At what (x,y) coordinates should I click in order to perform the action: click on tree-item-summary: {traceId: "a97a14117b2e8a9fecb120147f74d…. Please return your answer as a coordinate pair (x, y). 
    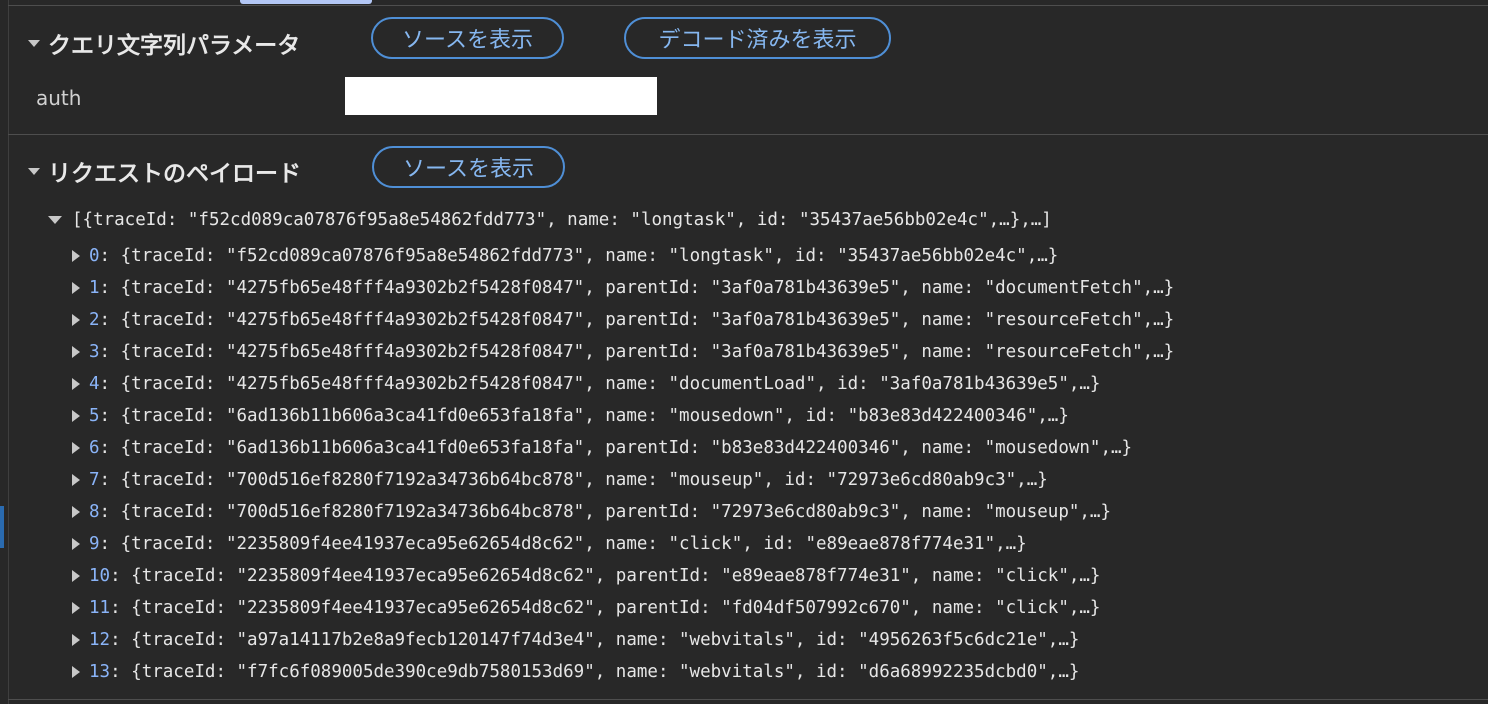
    Looking at the image, I should click on (605, 640).